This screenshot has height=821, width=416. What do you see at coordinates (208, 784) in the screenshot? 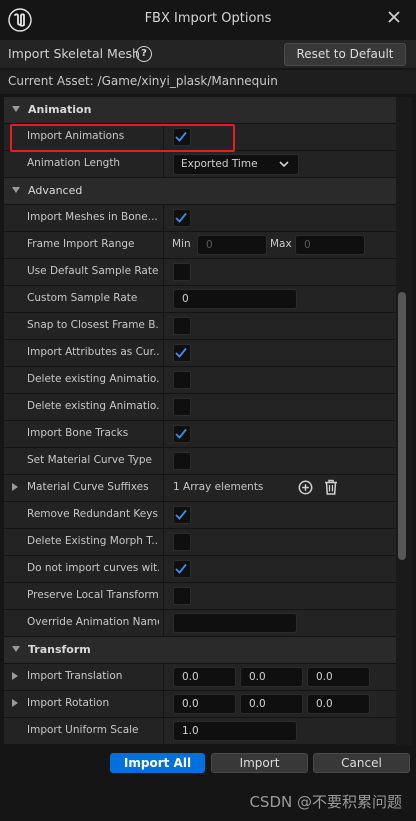
I see `footer: Import All Import Cancel CSDN @不要积累问题` at bounding box center [208, 784].